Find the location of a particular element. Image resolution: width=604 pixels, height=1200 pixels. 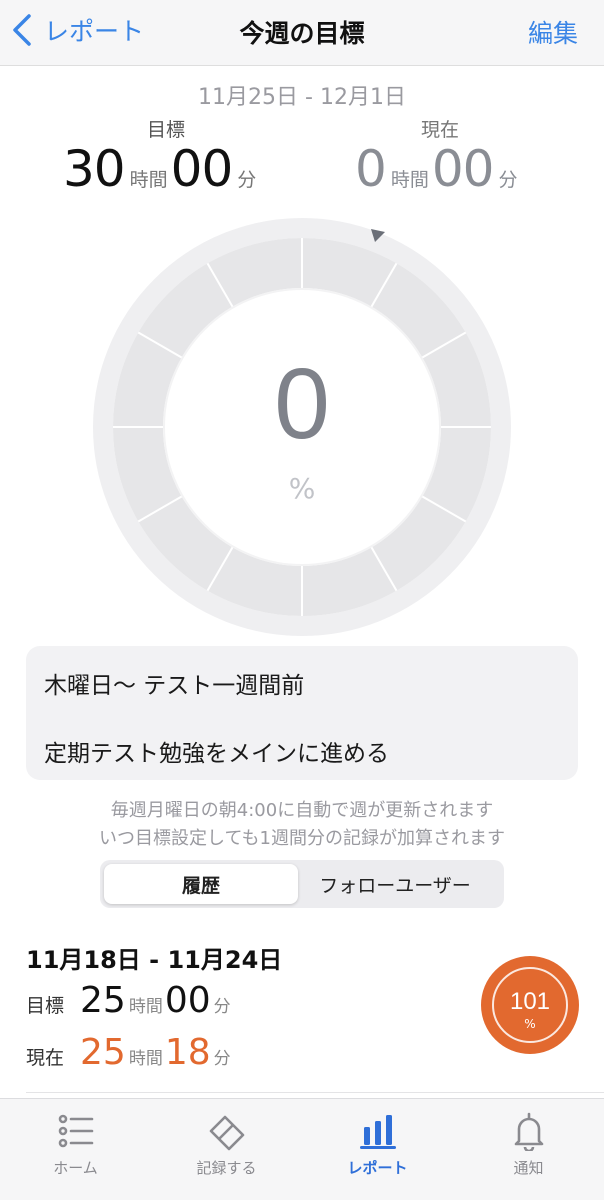

tab-record-label: 記録する is located at coordinates (226, 1168).